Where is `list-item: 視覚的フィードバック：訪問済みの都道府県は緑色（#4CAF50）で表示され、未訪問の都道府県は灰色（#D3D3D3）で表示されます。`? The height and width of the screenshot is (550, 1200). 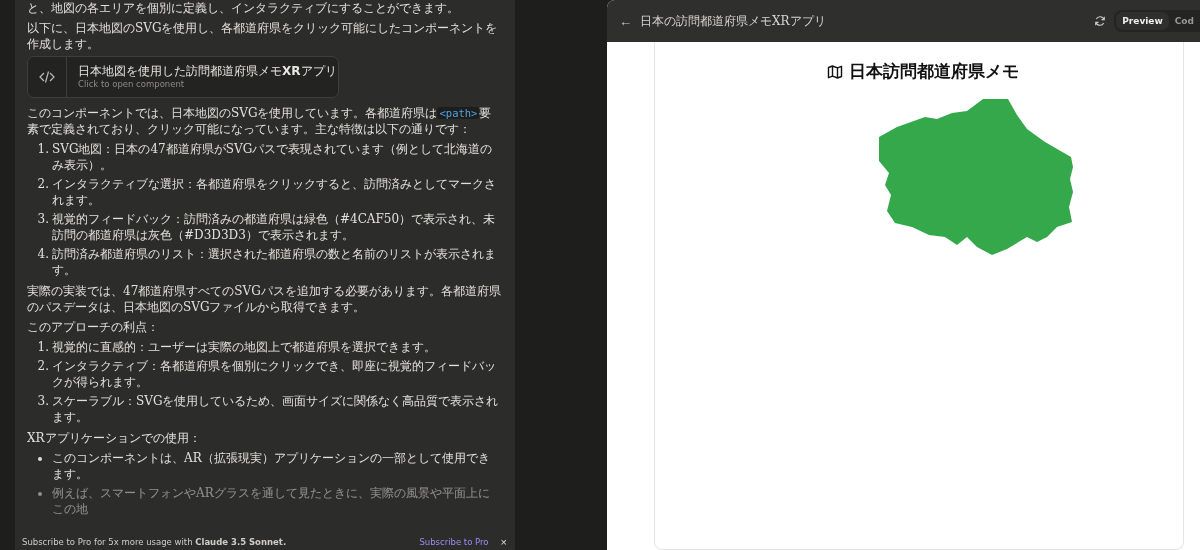 list-item: 視覚的フィードバック：訪問済みの都道府県は緑色（#4CAF50）で表示され、未訪問の都道府県は灰色（#D3D3D3）で表示されます。 is located at coordinates (274, 227).